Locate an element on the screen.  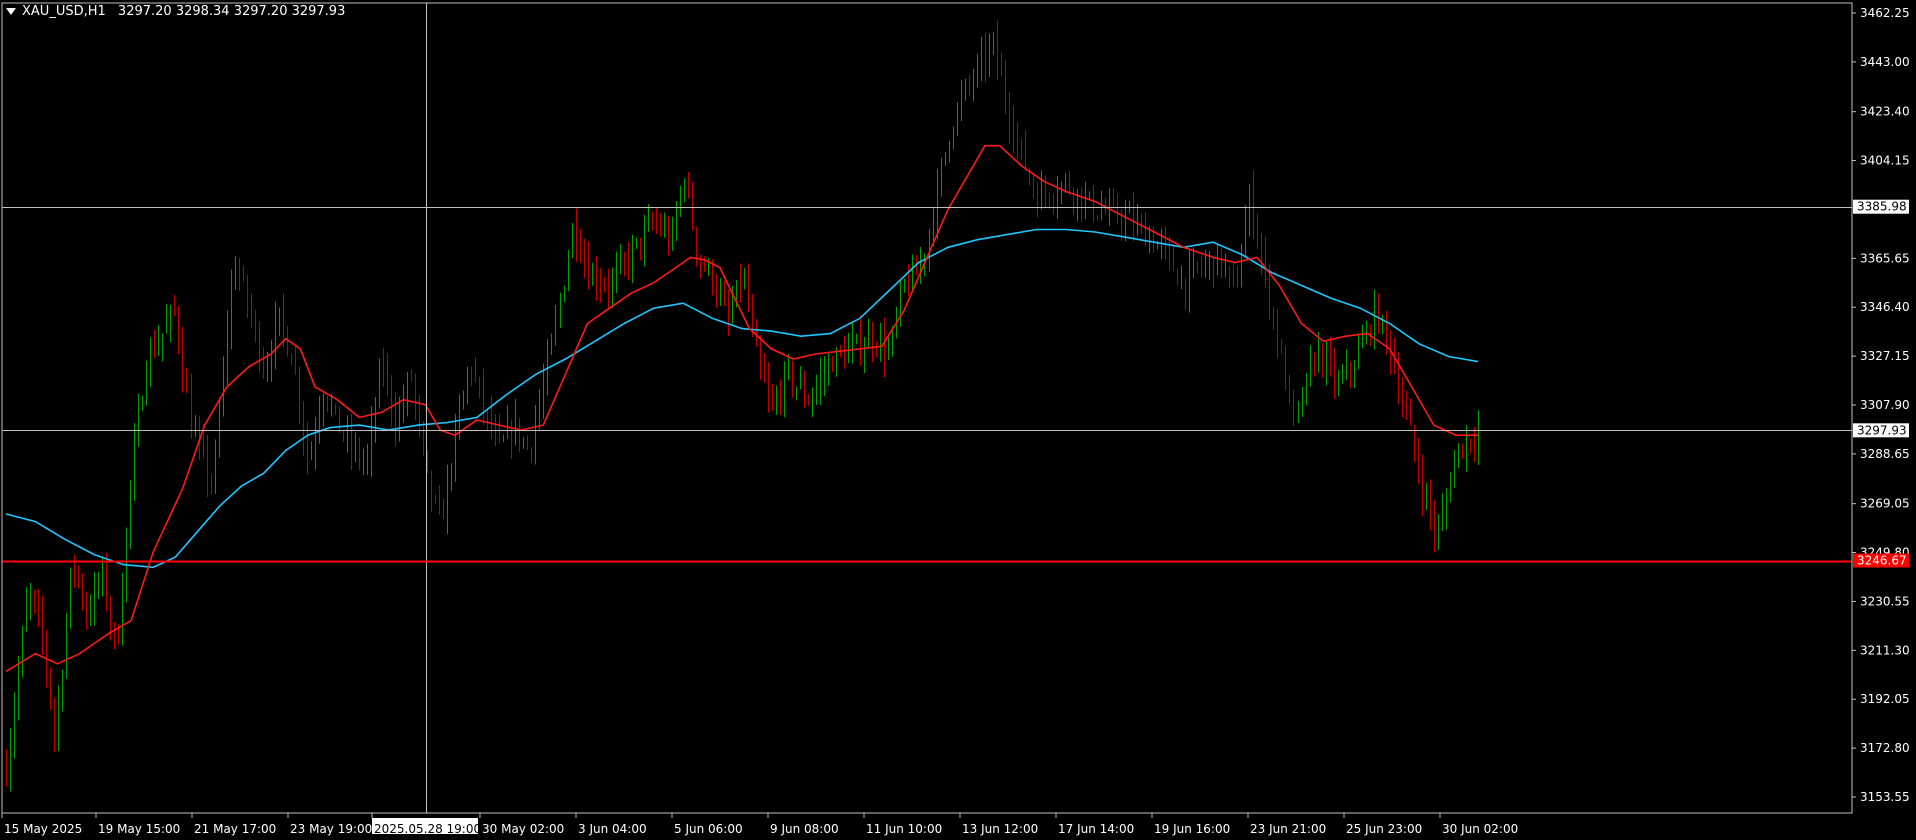
time-tick-label: 30 Jun 02:00 is located at coordinates (1480, 829).